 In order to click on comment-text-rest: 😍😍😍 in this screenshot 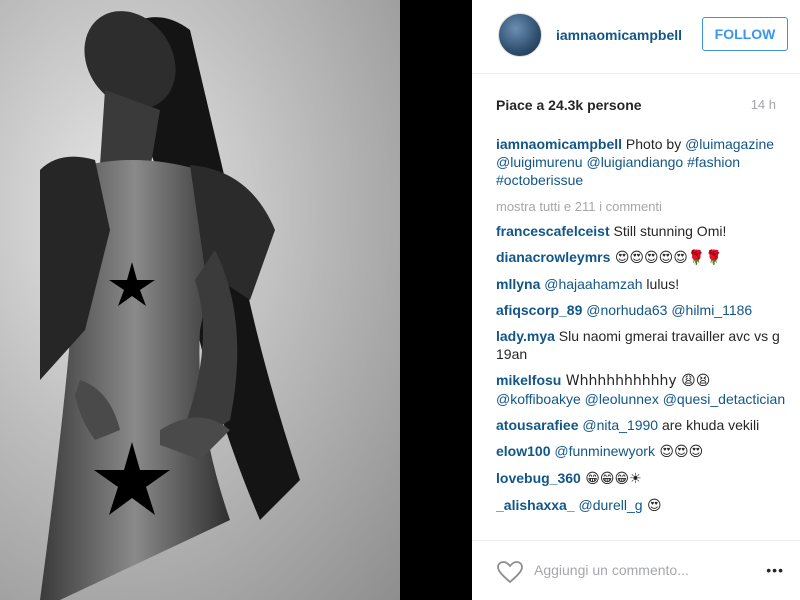, I will do `click(679, 452)`.